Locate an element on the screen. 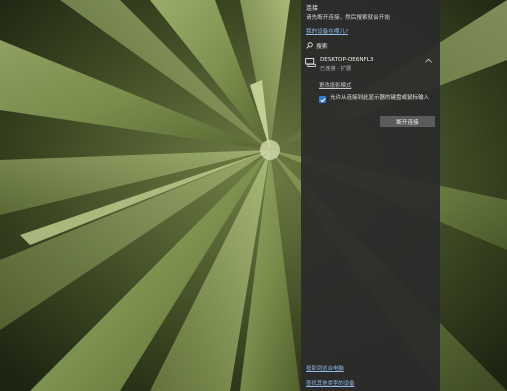 The image size is (507, 391). disconnect-button: 断开连接 is located at coordinates (407, 121).